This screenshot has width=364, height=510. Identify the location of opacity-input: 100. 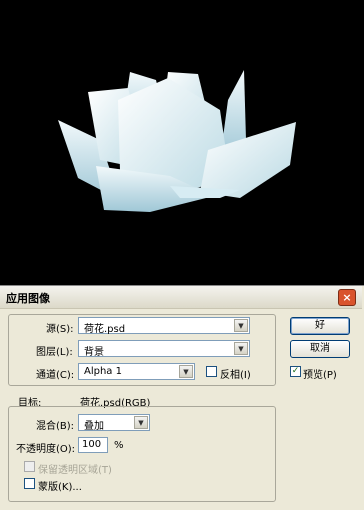
(93, 445).